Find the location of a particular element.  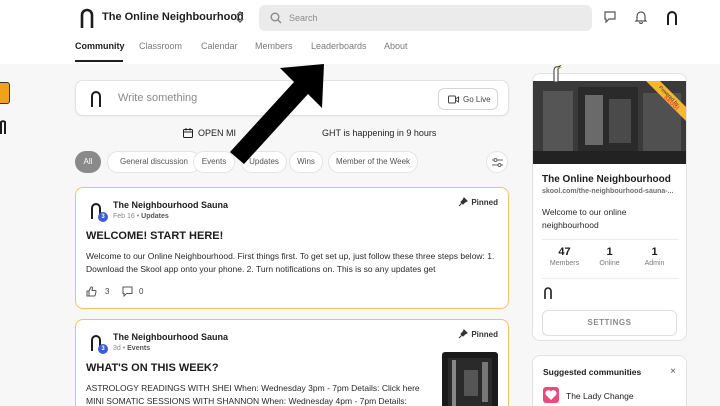

video-camera-icon is located at coordinates (453, 99).